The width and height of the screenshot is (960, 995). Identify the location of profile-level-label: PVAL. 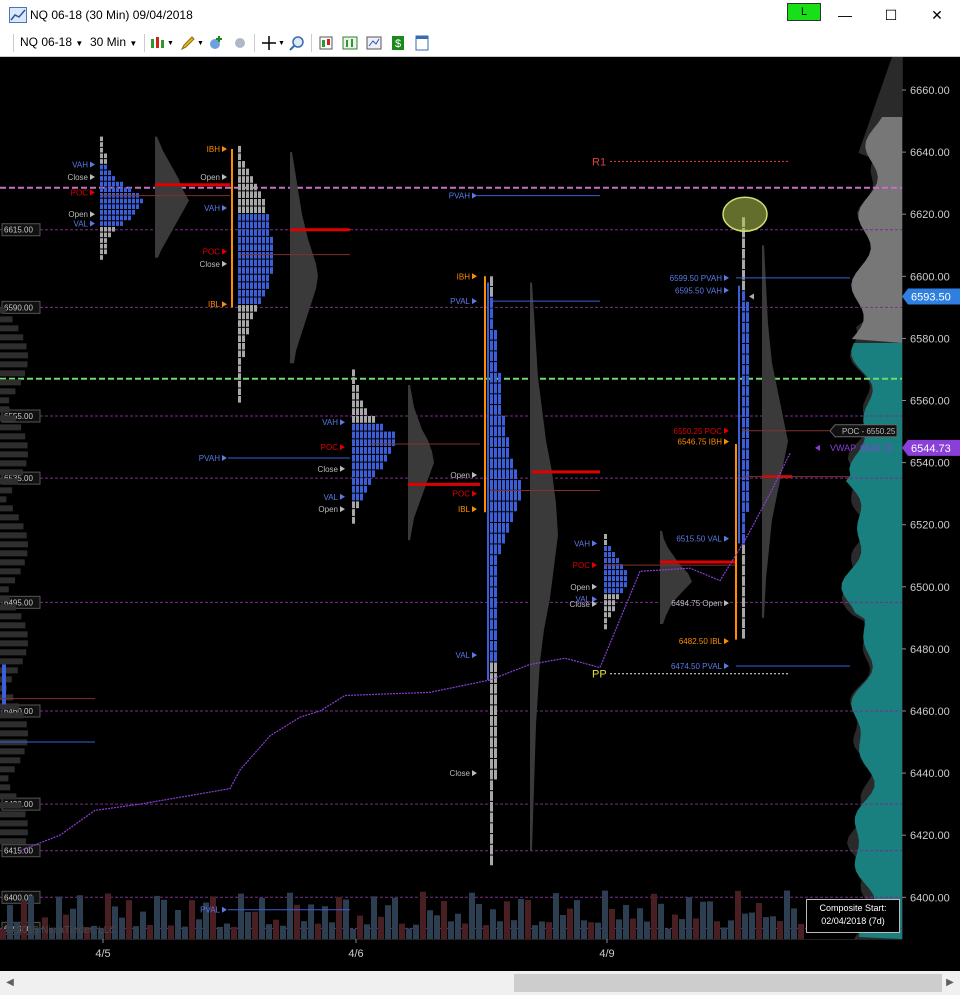
(210, 910).